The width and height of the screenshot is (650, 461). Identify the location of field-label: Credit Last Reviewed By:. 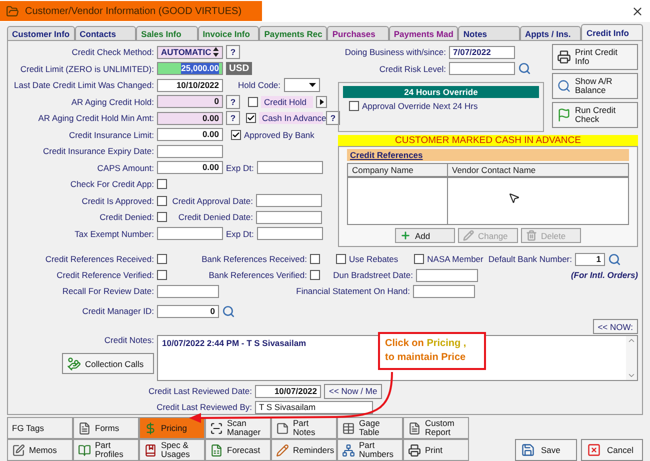
(204, 407).